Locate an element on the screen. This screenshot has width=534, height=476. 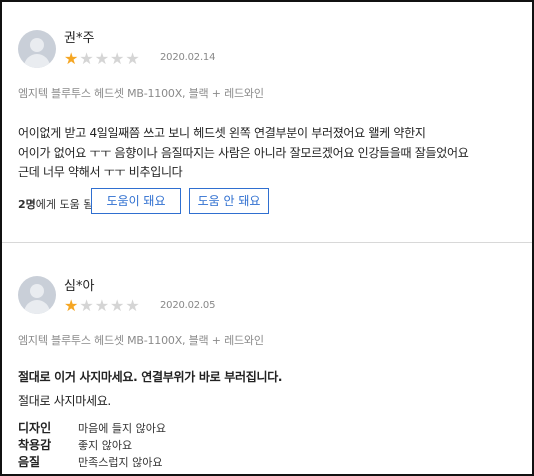
review-headline: 절대로 이거 사지마세요. 연결부위가 바로 부러집니다. is located at coordinates (150, 377).